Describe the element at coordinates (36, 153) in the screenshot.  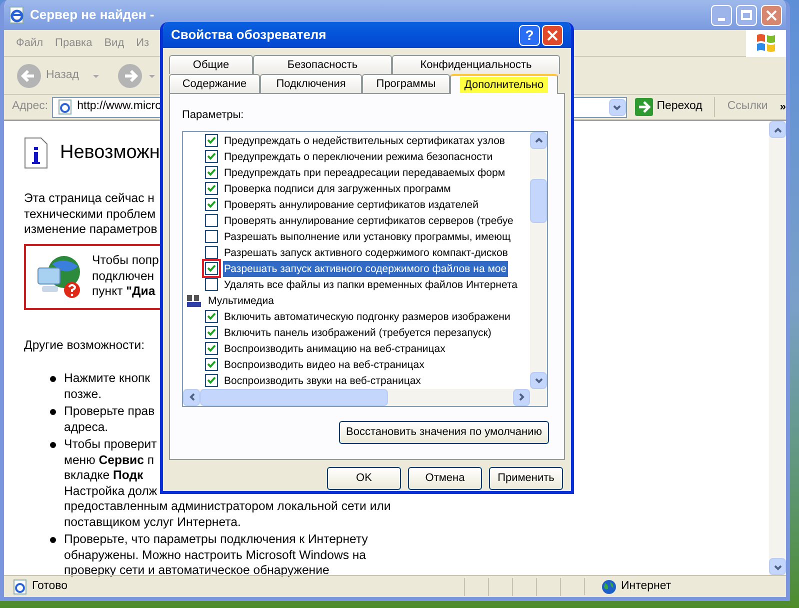
I see `info-page-icon` at that location.